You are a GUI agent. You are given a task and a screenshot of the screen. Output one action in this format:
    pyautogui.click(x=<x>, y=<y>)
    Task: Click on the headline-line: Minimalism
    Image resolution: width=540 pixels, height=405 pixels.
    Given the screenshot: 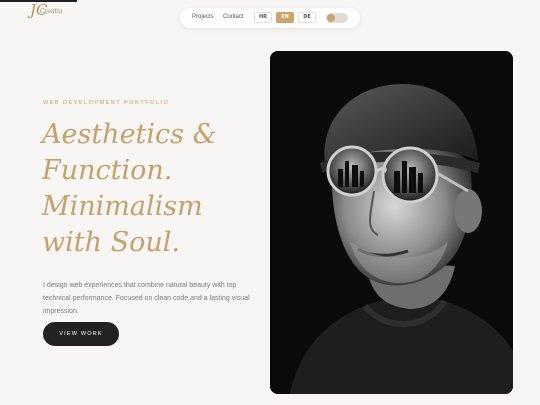 What is the action you would take?
    pyautogui.click(x=122, y=206)
    